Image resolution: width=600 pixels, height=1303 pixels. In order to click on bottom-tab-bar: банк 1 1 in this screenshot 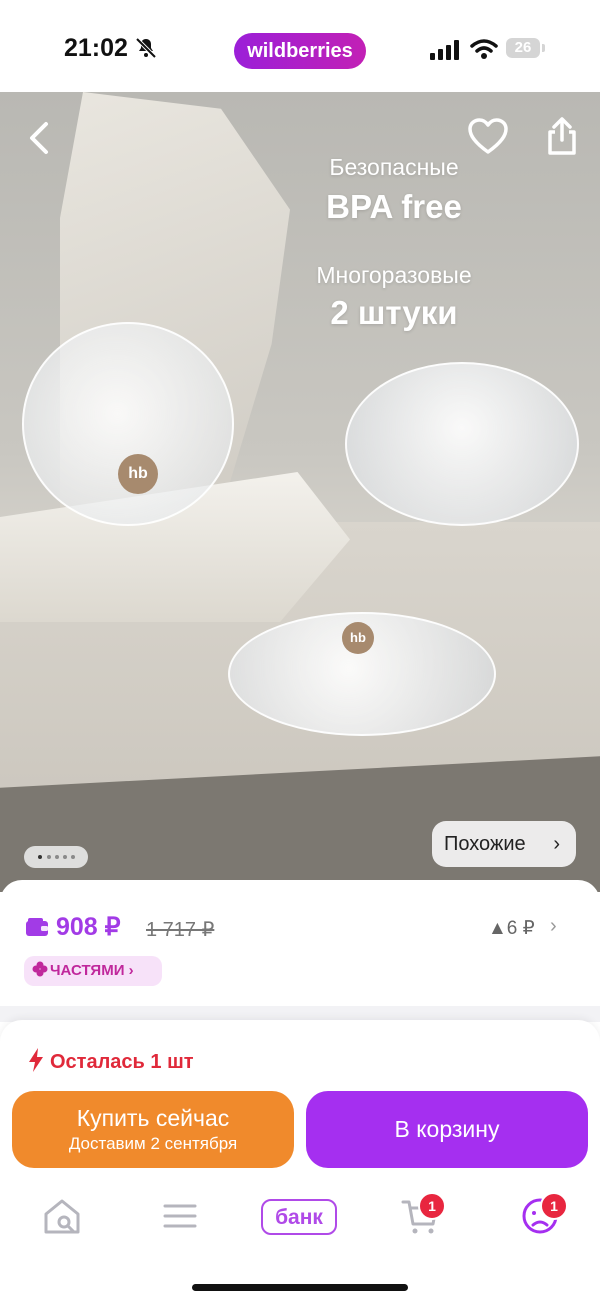, I will do `click(300, 1216)`.